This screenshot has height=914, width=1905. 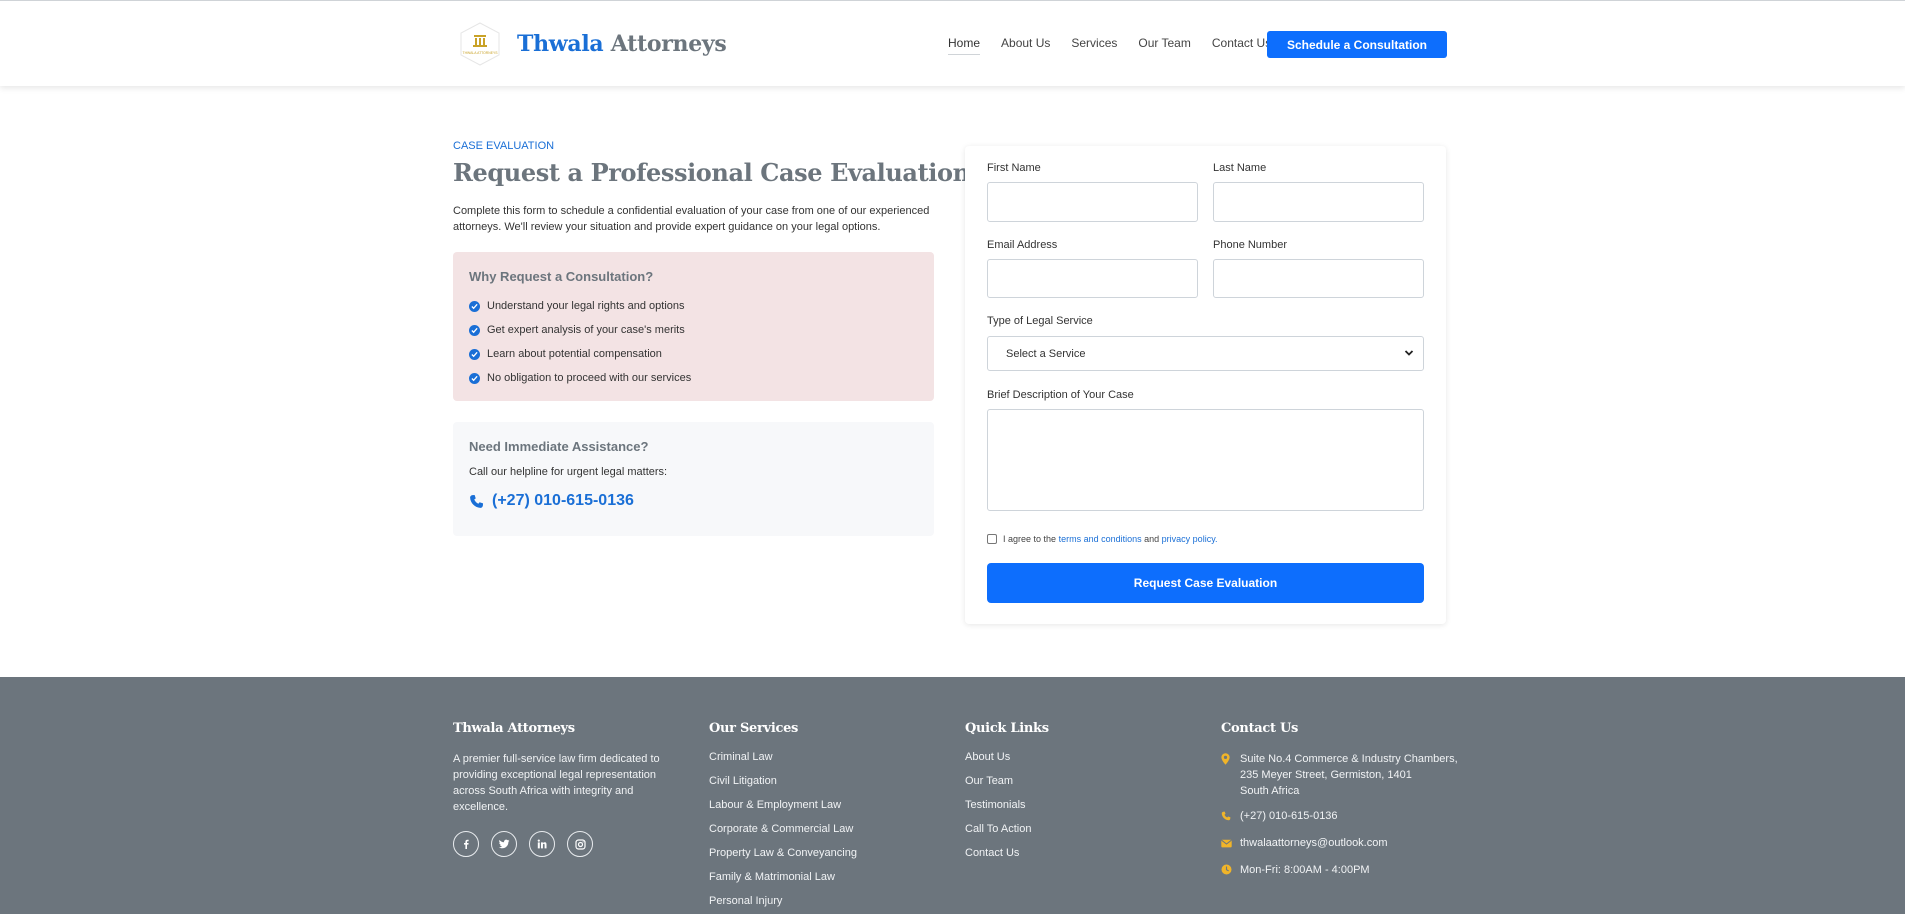 What do you see at coordinates (1092, 278) in the screenshot?
I see `email-field` at bounding box center [1092, 278].